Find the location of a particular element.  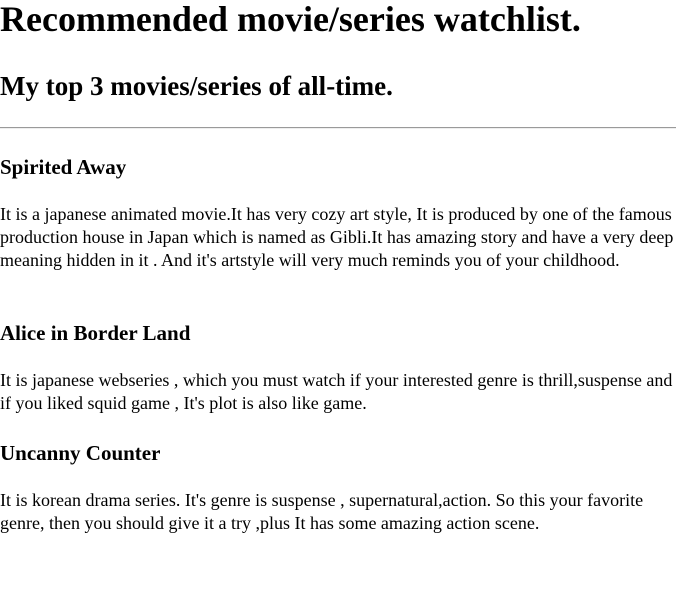

entry-title-uncanny-counter: Uncanny Counter is located at coordinates (80, 453).